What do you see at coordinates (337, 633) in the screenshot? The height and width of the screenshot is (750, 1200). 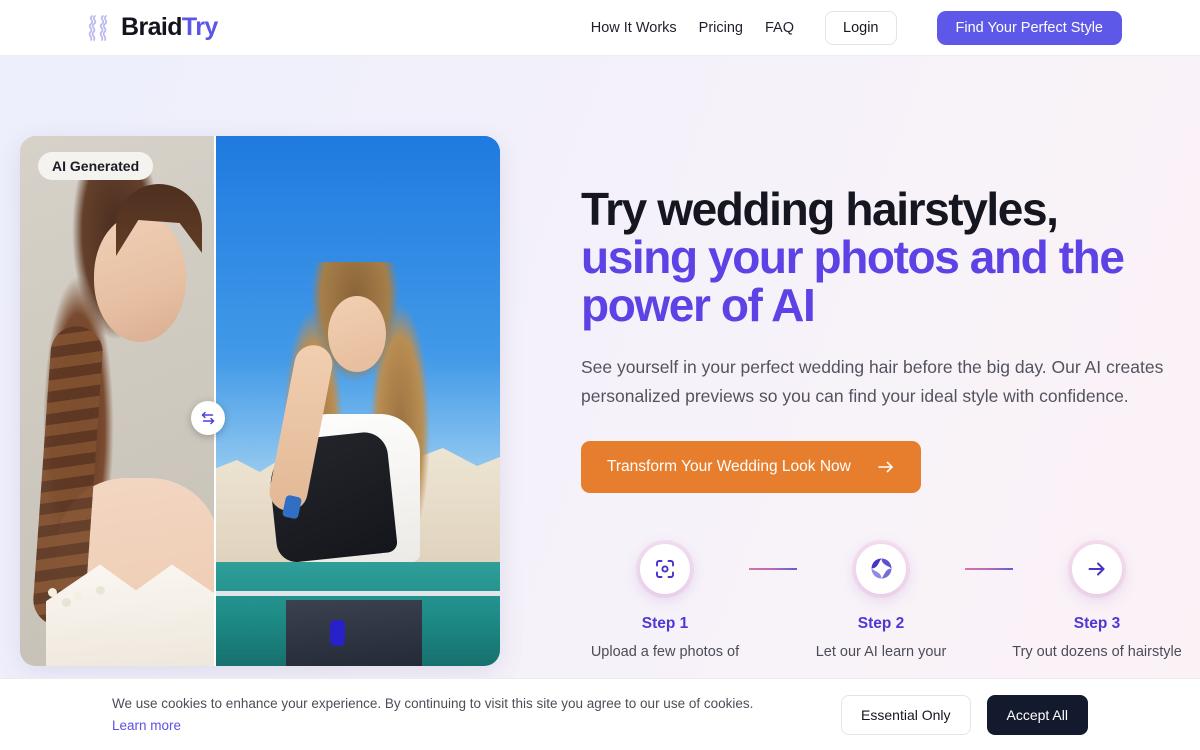 I see `original-keychain-shape` at bounding box center [337, 633].